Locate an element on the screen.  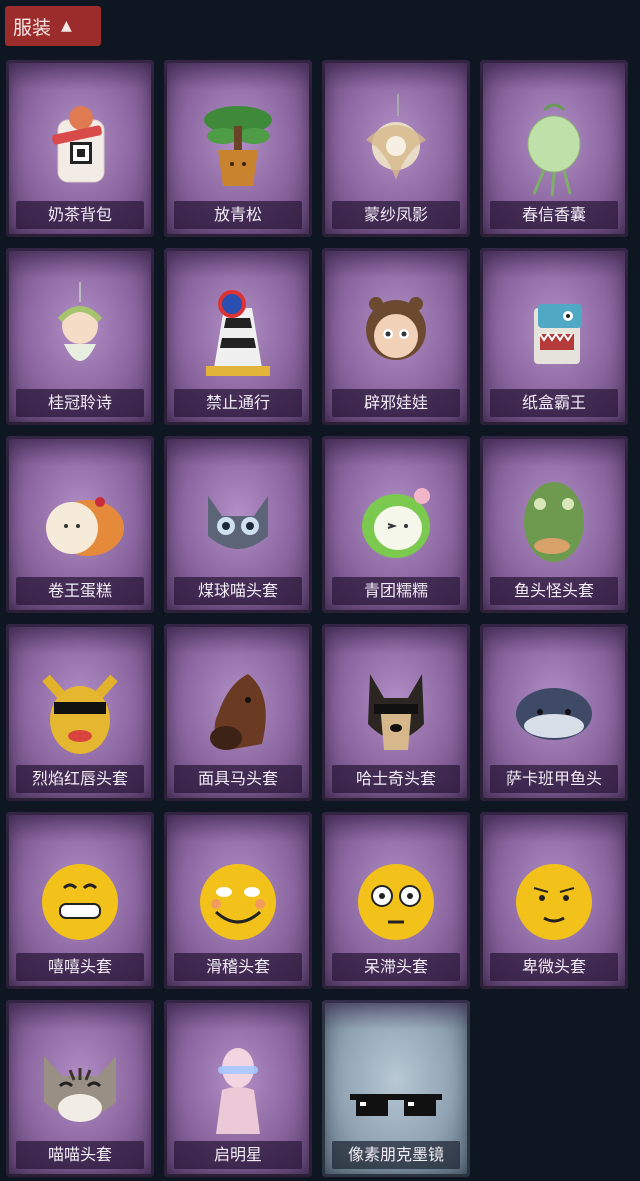
doll-head-icon is located at coordinates (396, 328).